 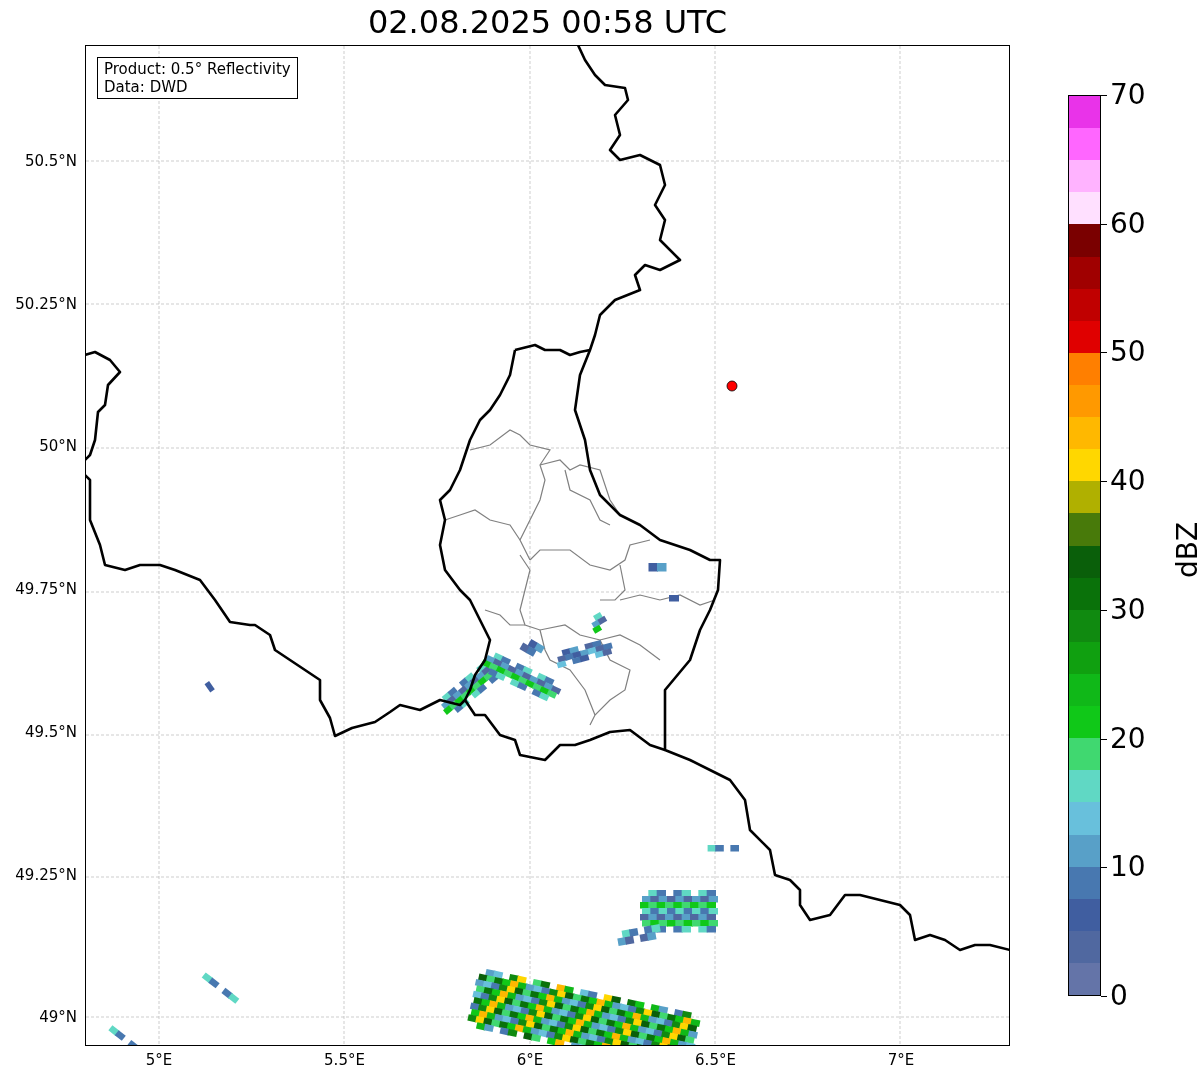 I want to click on colorbar-tick-label: 60, so click(x=1128, y=223).